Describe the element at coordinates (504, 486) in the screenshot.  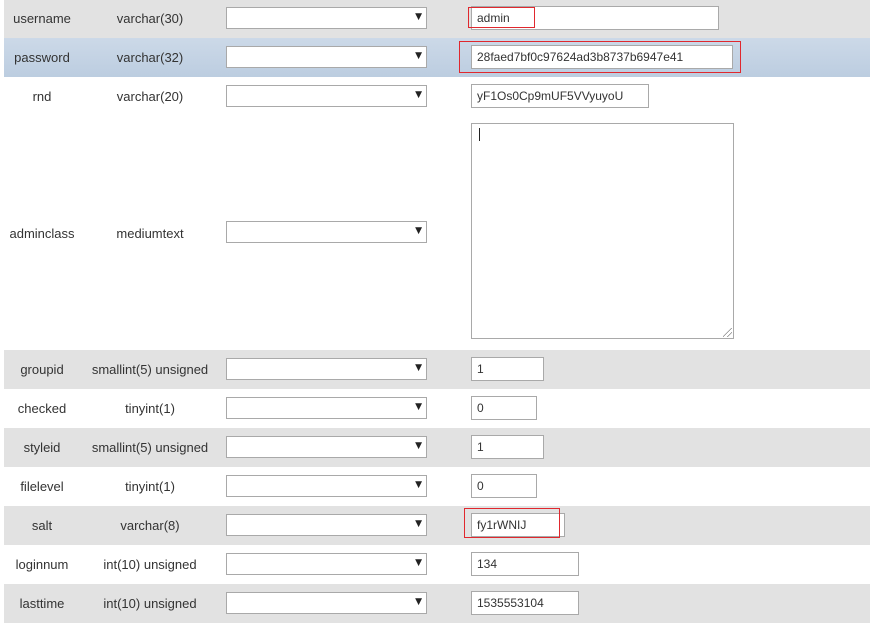
I see `value-input-filelevel: 0` at that location.